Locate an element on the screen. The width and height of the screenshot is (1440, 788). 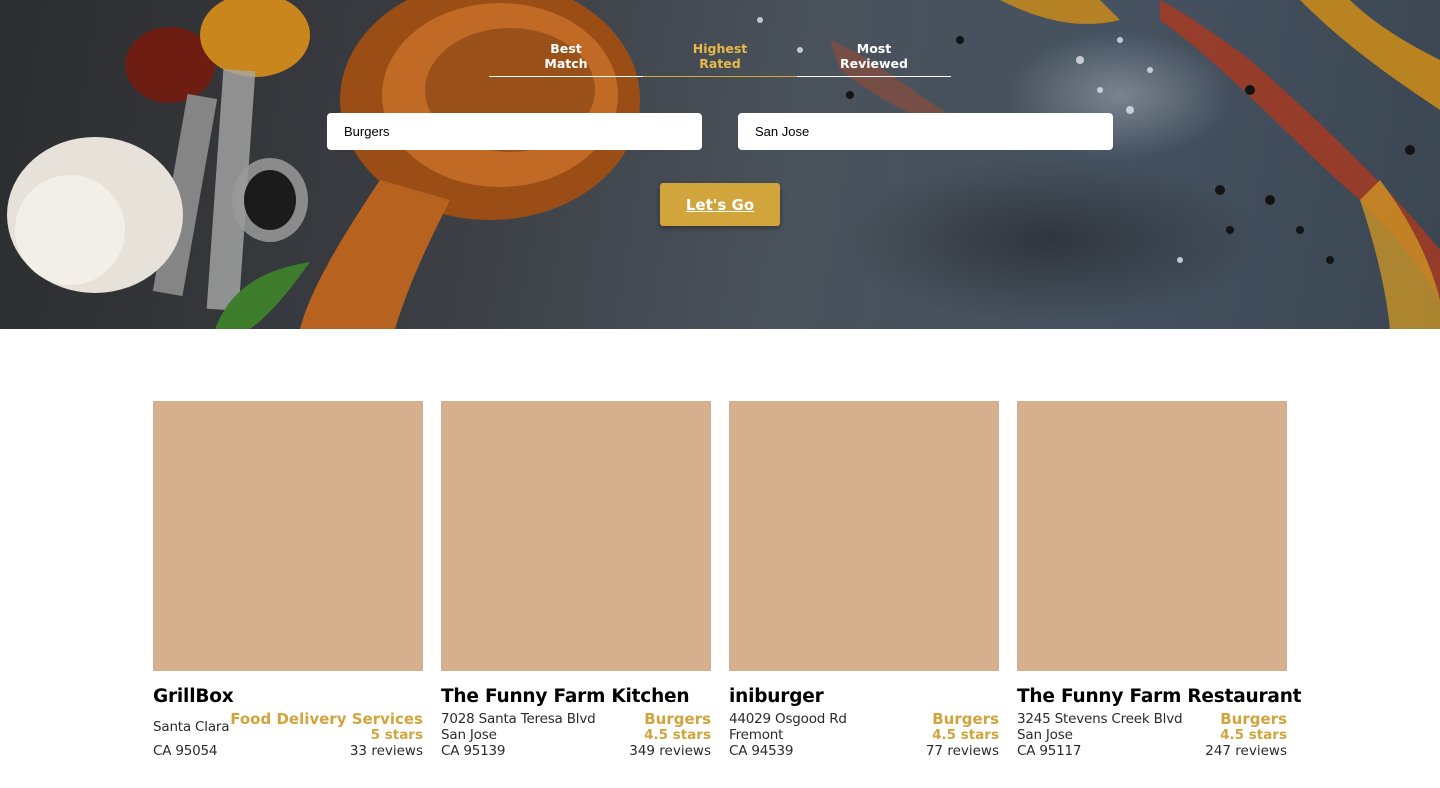
tab-highest-rated: Highest Rated is located at coordinates (720, 58).